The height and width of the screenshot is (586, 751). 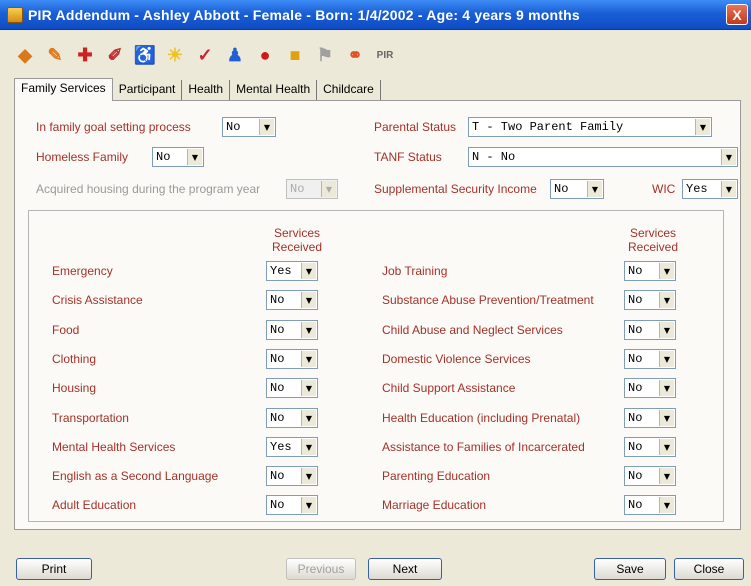 What do you see at coordinates (710, 189) in the screenshot?
I see `wic-select: Yes ▼` at bounding box center [710, 189].